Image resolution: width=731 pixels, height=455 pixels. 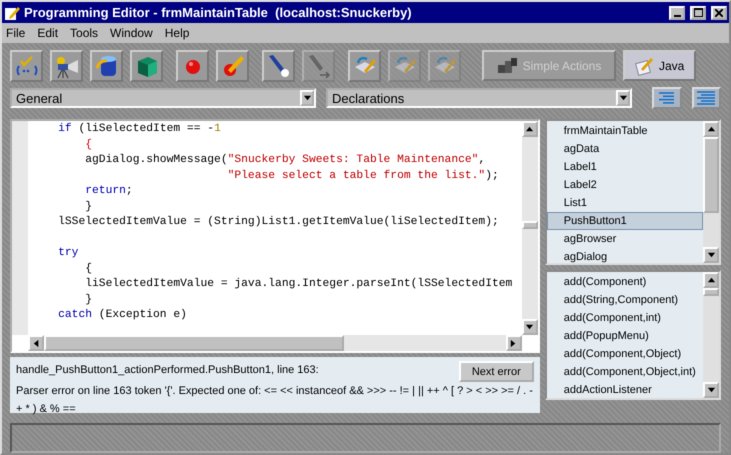 I want to click on object-list-item: PushButton1, so click(x=624, y=221).